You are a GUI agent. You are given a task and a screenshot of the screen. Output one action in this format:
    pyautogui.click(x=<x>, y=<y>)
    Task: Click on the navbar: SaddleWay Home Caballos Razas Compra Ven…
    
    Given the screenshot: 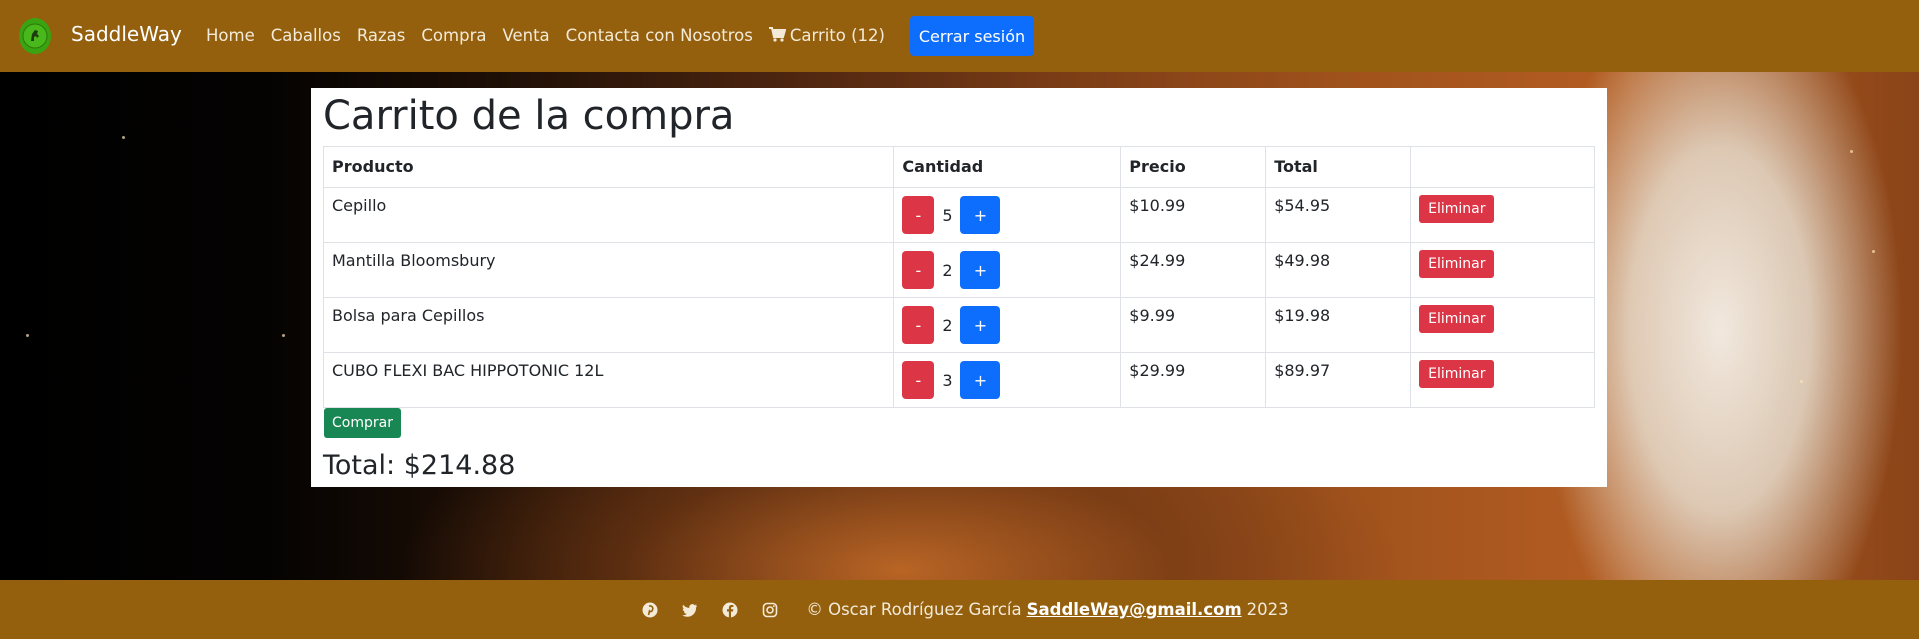 What is the action you would take?
    pyautogui.click(x=959, y=36)
    